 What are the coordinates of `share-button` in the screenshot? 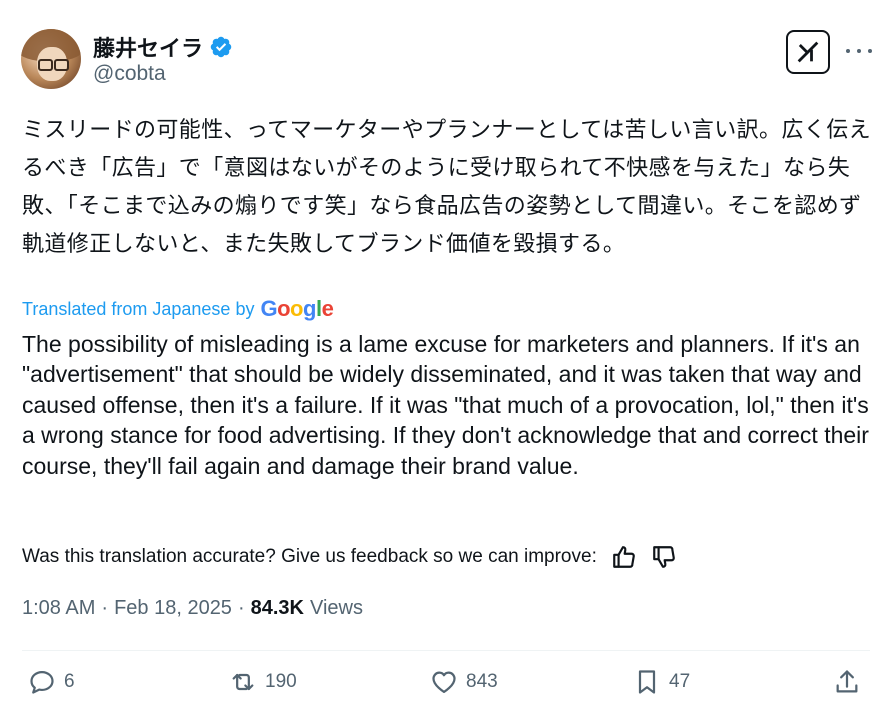 It's located at (847, 682).